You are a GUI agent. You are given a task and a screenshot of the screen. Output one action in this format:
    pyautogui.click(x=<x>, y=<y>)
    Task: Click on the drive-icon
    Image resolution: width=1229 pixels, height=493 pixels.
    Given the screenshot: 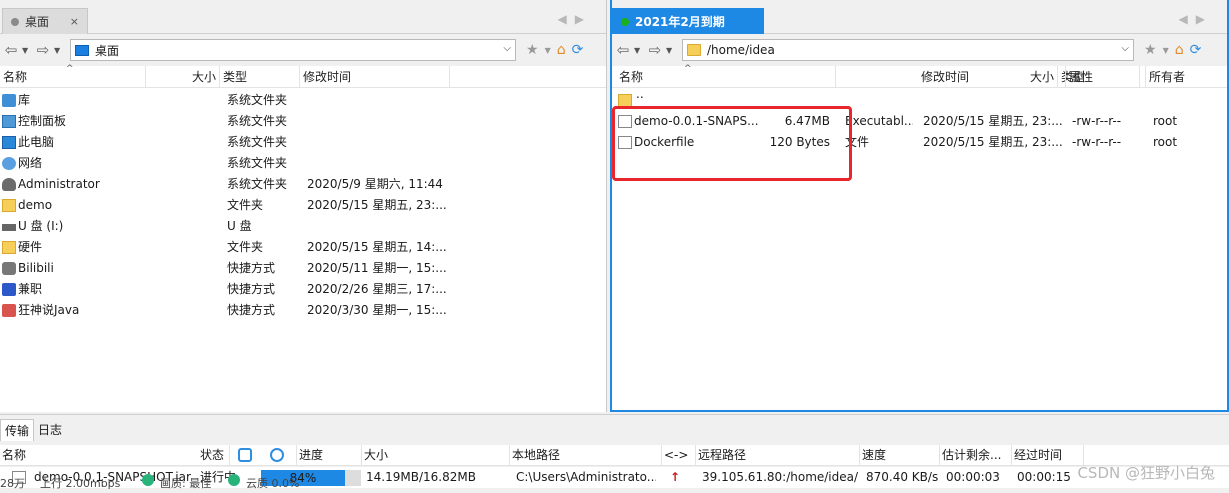 What is the action you would take?
    pyautogui.click(x=9, y=227)
    